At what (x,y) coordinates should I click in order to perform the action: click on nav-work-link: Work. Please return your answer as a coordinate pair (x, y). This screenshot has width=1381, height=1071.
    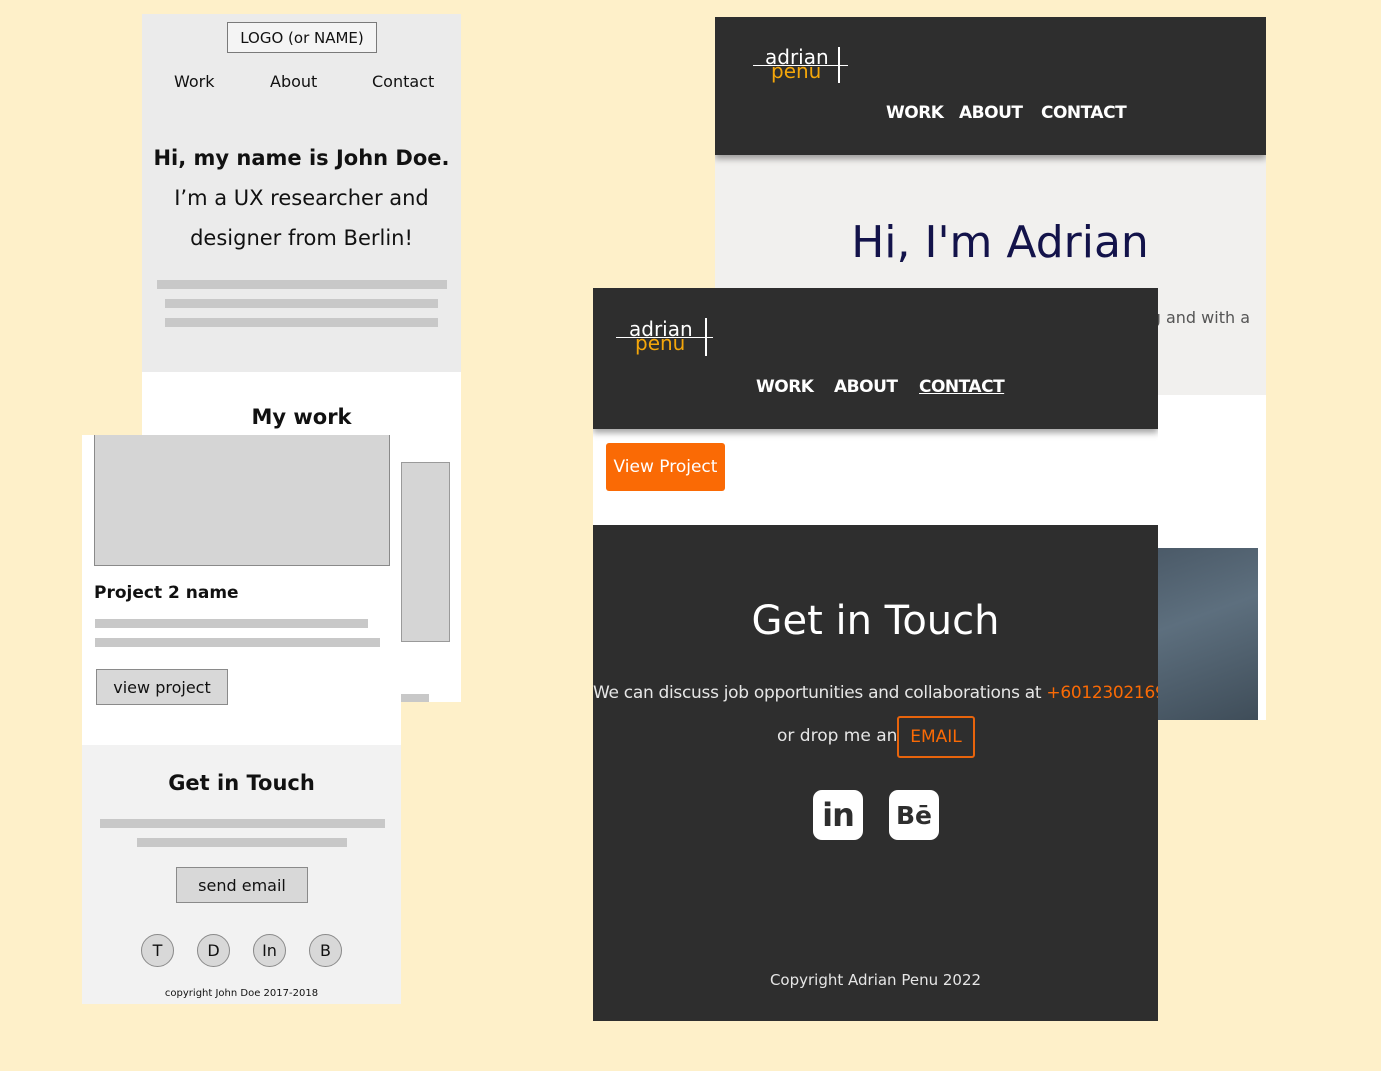
    Looking at the image, I should click on (194, 81).